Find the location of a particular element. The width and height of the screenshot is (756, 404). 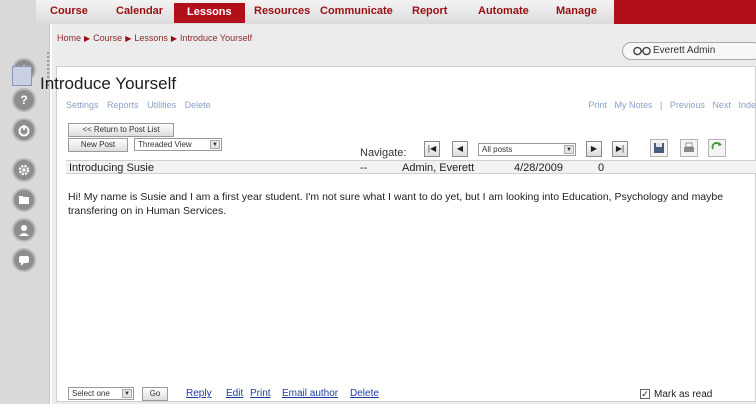

next-post-button: ▶ is located at coordinates (594, 149).